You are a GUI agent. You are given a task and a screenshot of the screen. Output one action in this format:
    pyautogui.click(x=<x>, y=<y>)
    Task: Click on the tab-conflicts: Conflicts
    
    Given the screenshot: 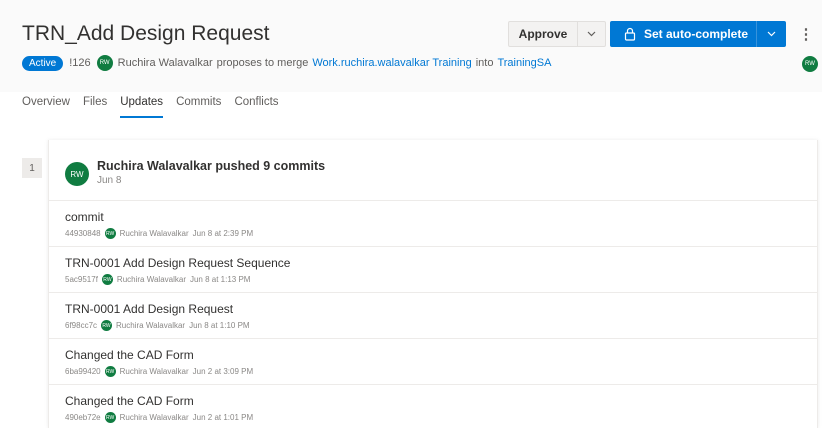 What is the action you would take?
    pyautogui.click(x=256, y=107)
    